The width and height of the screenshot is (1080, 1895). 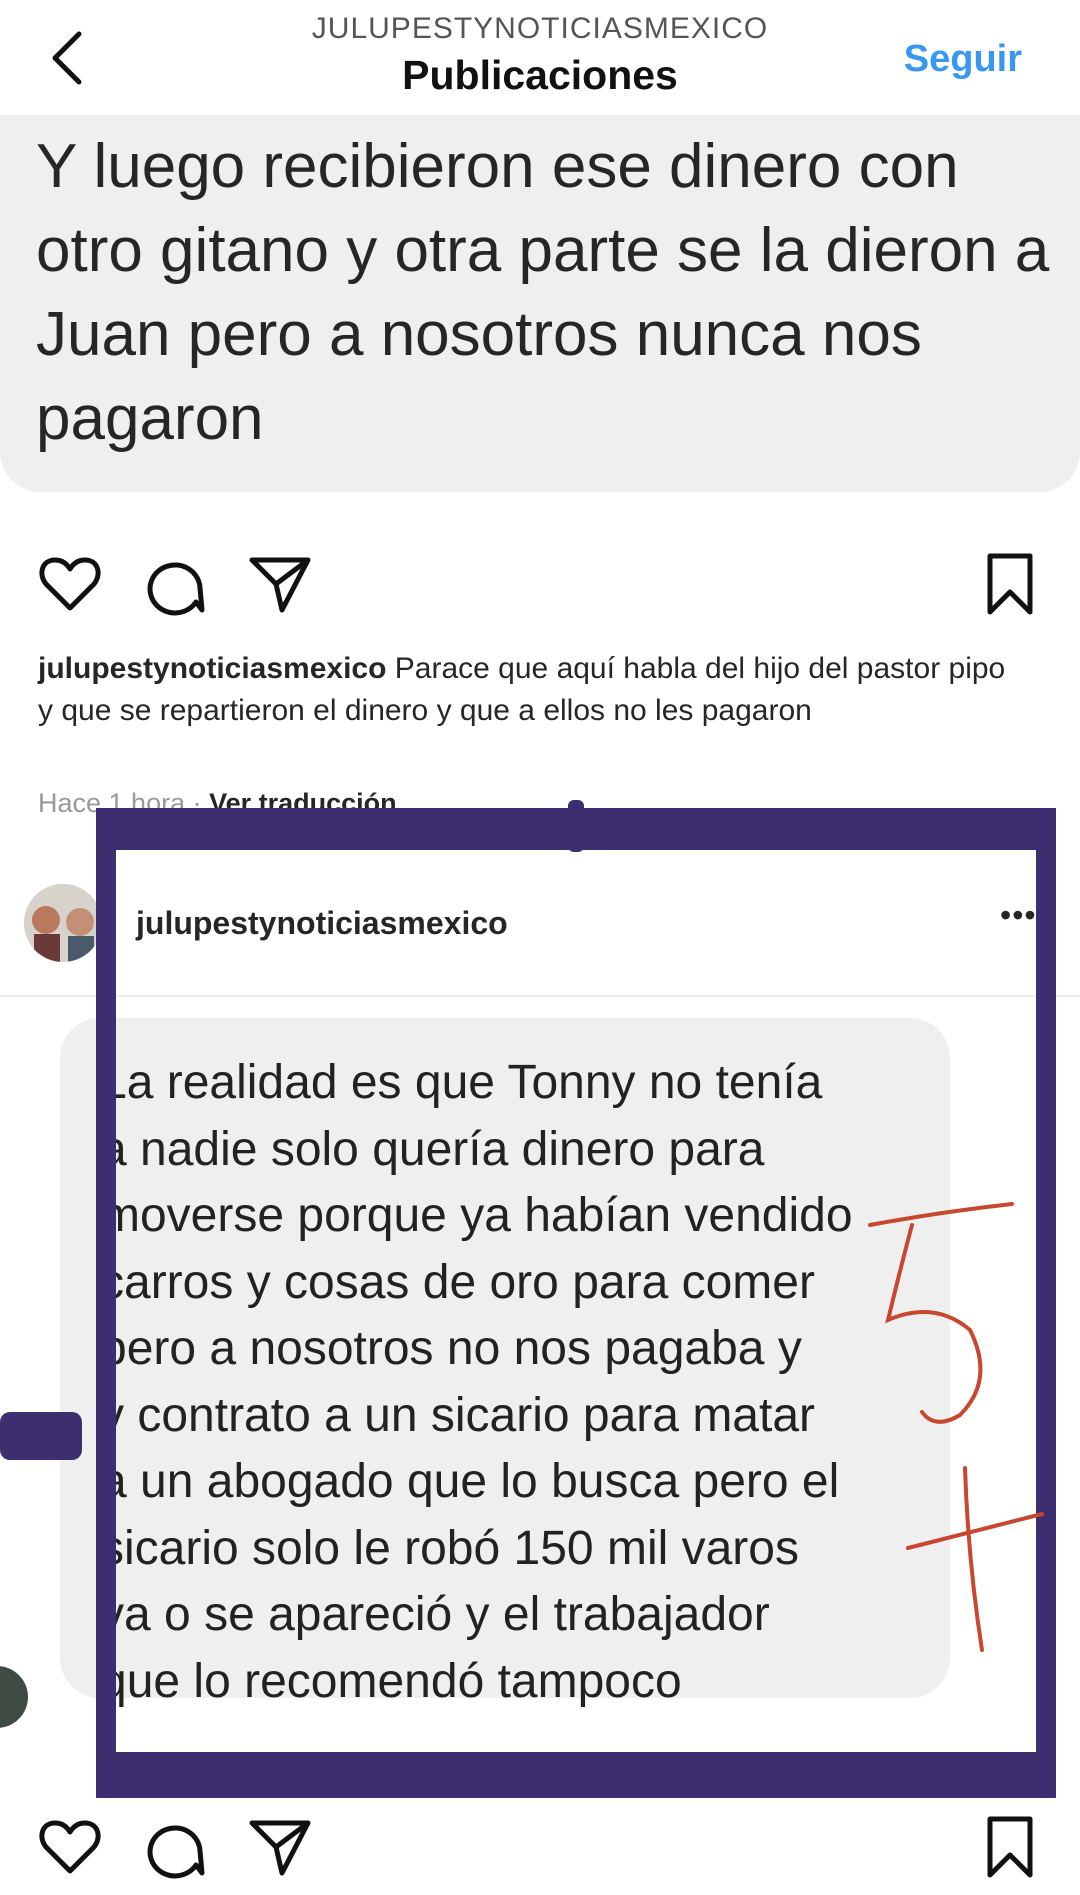 I want to click on comment-line: y contrato a un sicario para matar, so click(x=458, y=1415).